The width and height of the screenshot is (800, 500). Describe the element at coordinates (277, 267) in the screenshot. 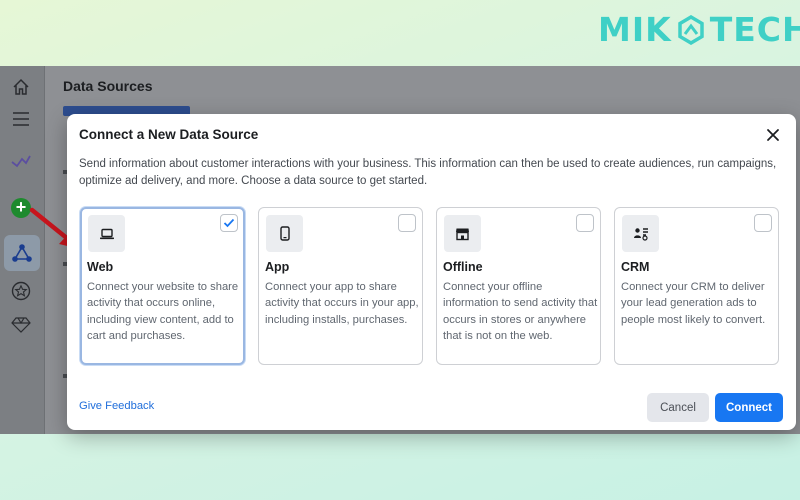

I see `option-title-app: App` at that location.